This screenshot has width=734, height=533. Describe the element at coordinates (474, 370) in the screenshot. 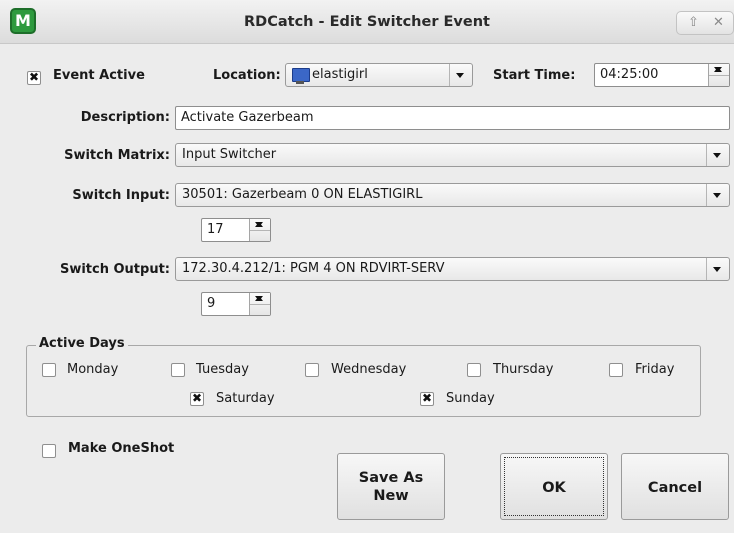

I see `thursday-checkbox` at that location.